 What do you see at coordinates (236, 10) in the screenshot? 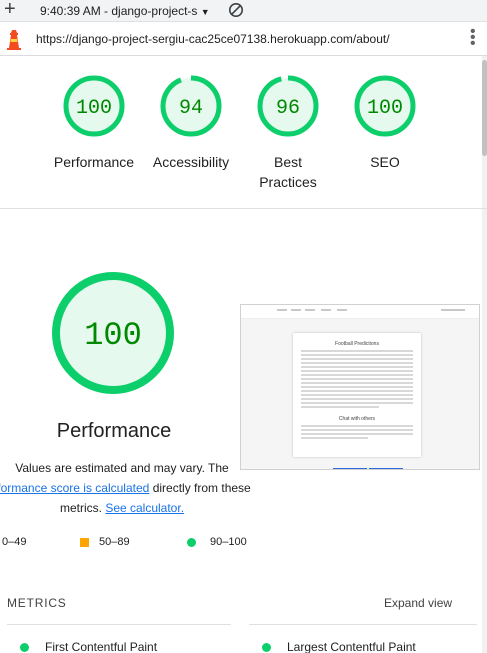
I see `blocked-icon` at bounding box center [236, 10].